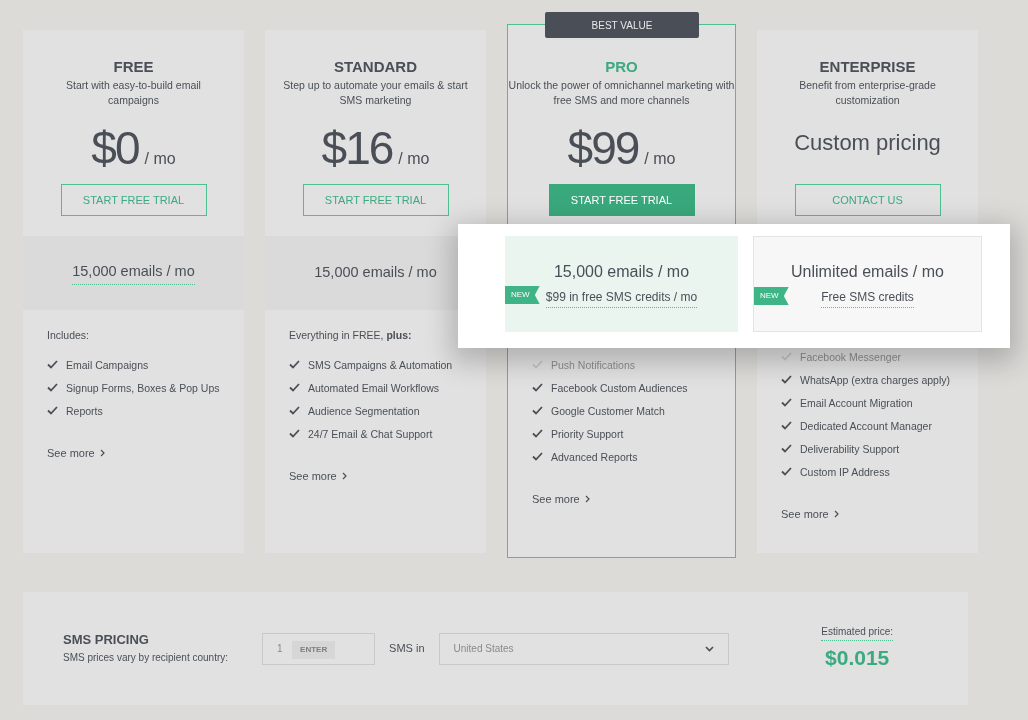  Describe the element at coordinates (375, 67) in the screenshot. I see `plan-name: STANDARD` at that location.